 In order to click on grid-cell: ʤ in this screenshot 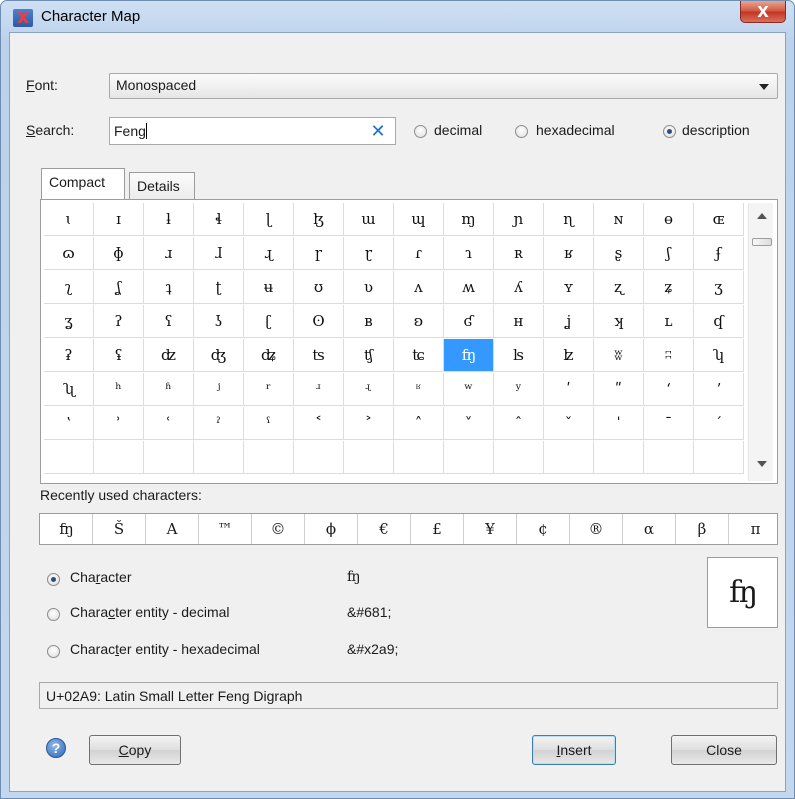, I will do `click(219, 355)`.